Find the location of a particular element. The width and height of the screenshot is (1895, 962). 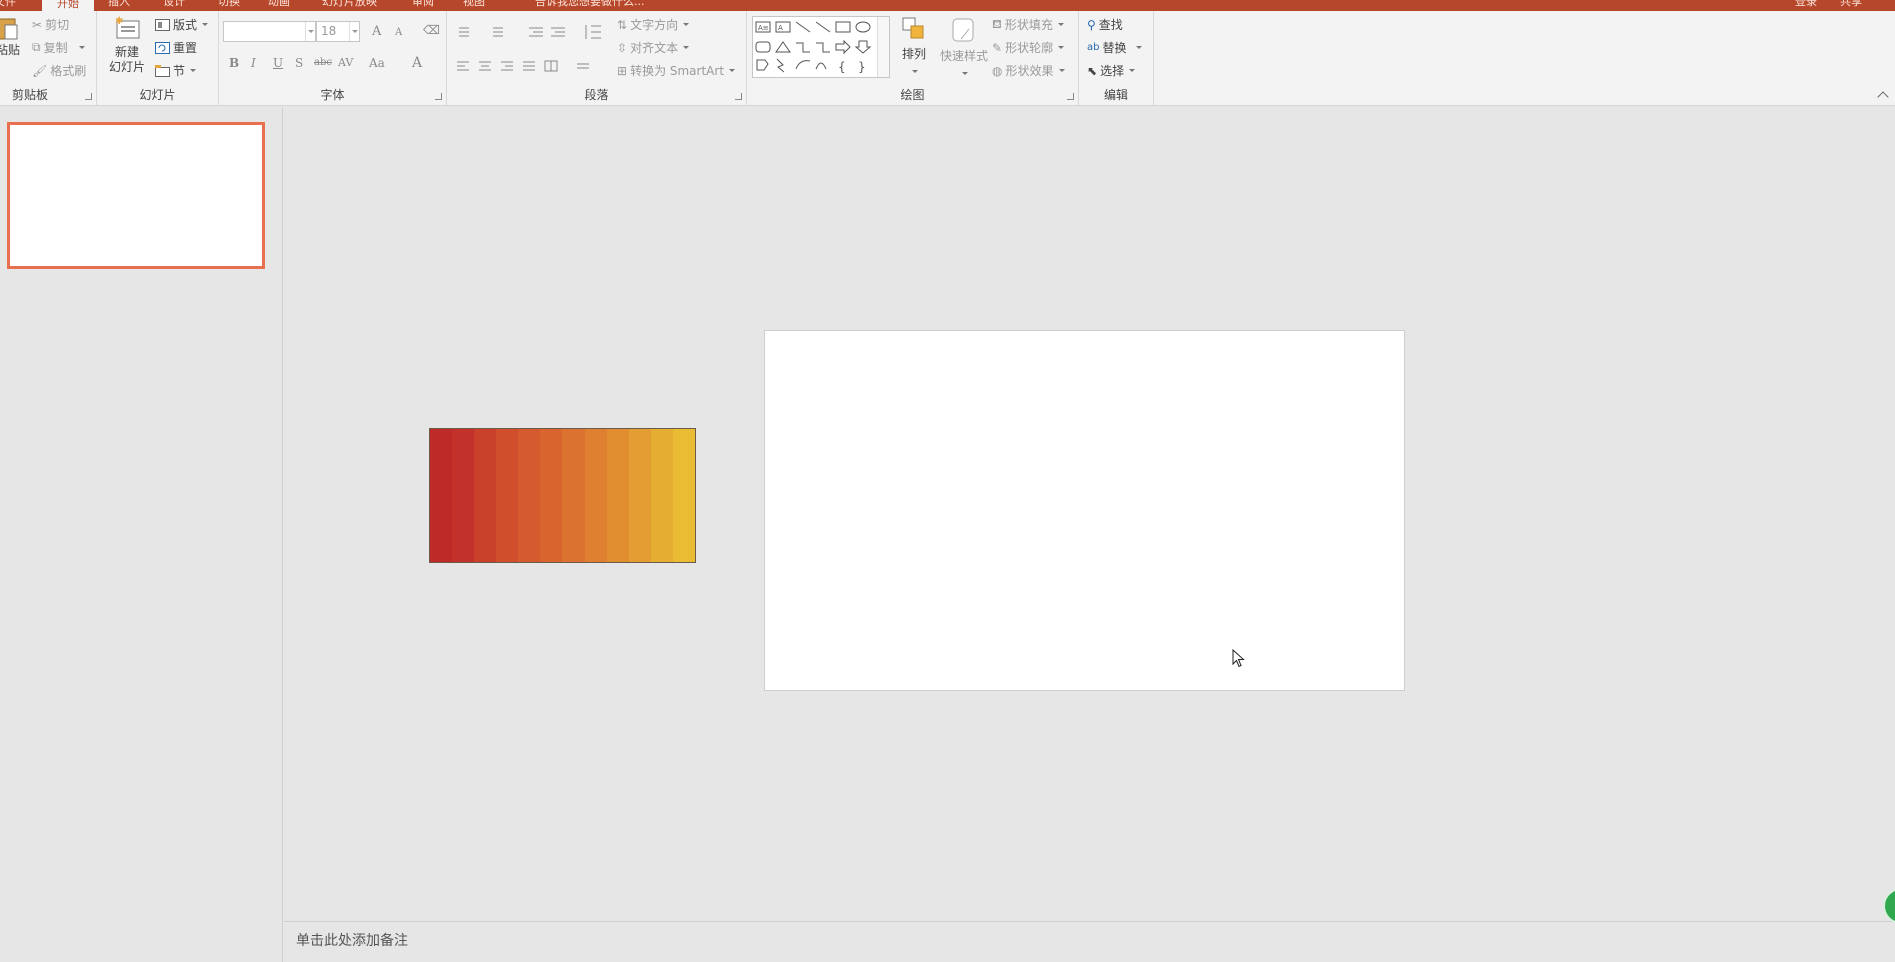

italic-icon: I is located at coordinates (253, 63).